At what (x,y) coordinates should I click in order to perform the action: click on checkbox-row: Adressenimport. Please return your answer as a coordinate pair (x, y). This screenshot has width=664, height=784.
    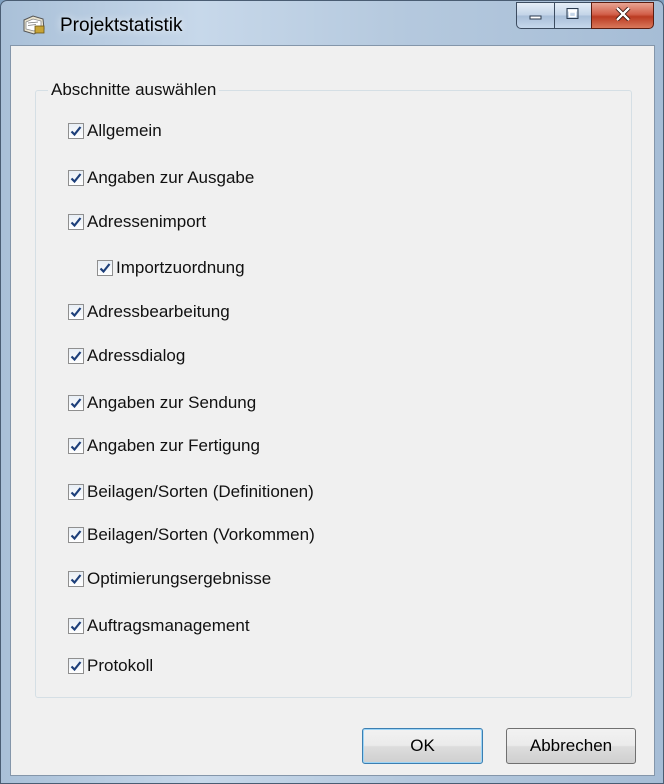
    Looking at the image, I should click on (137, 222).